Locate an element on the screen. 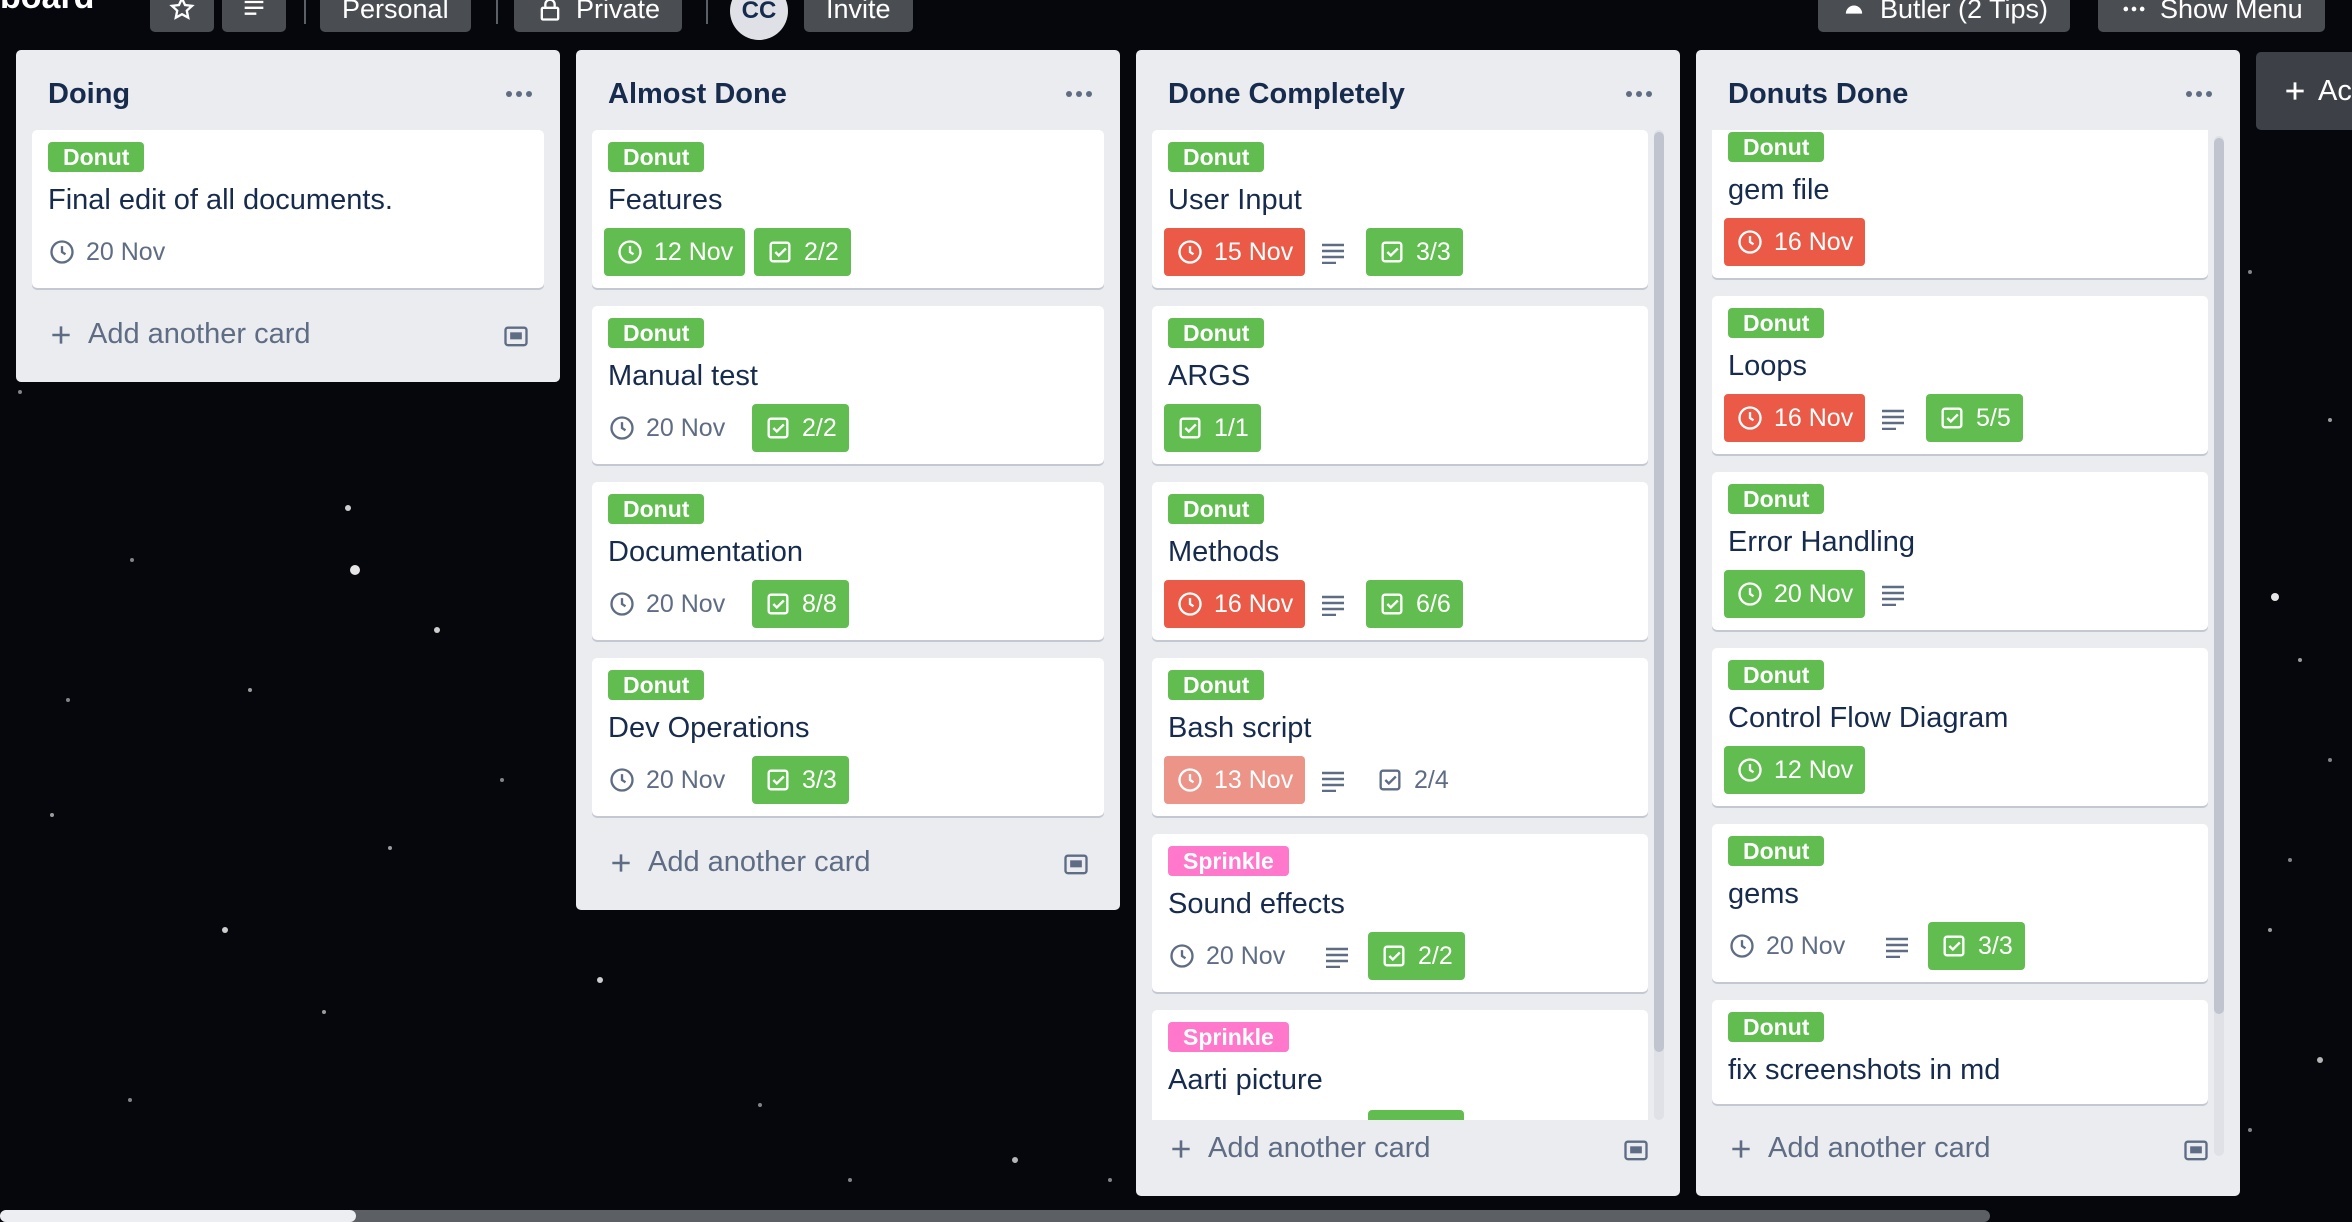 This screenshot has height=1222, width=2352. checklist-count: 5/5 is located at coordinates (1993, 417).